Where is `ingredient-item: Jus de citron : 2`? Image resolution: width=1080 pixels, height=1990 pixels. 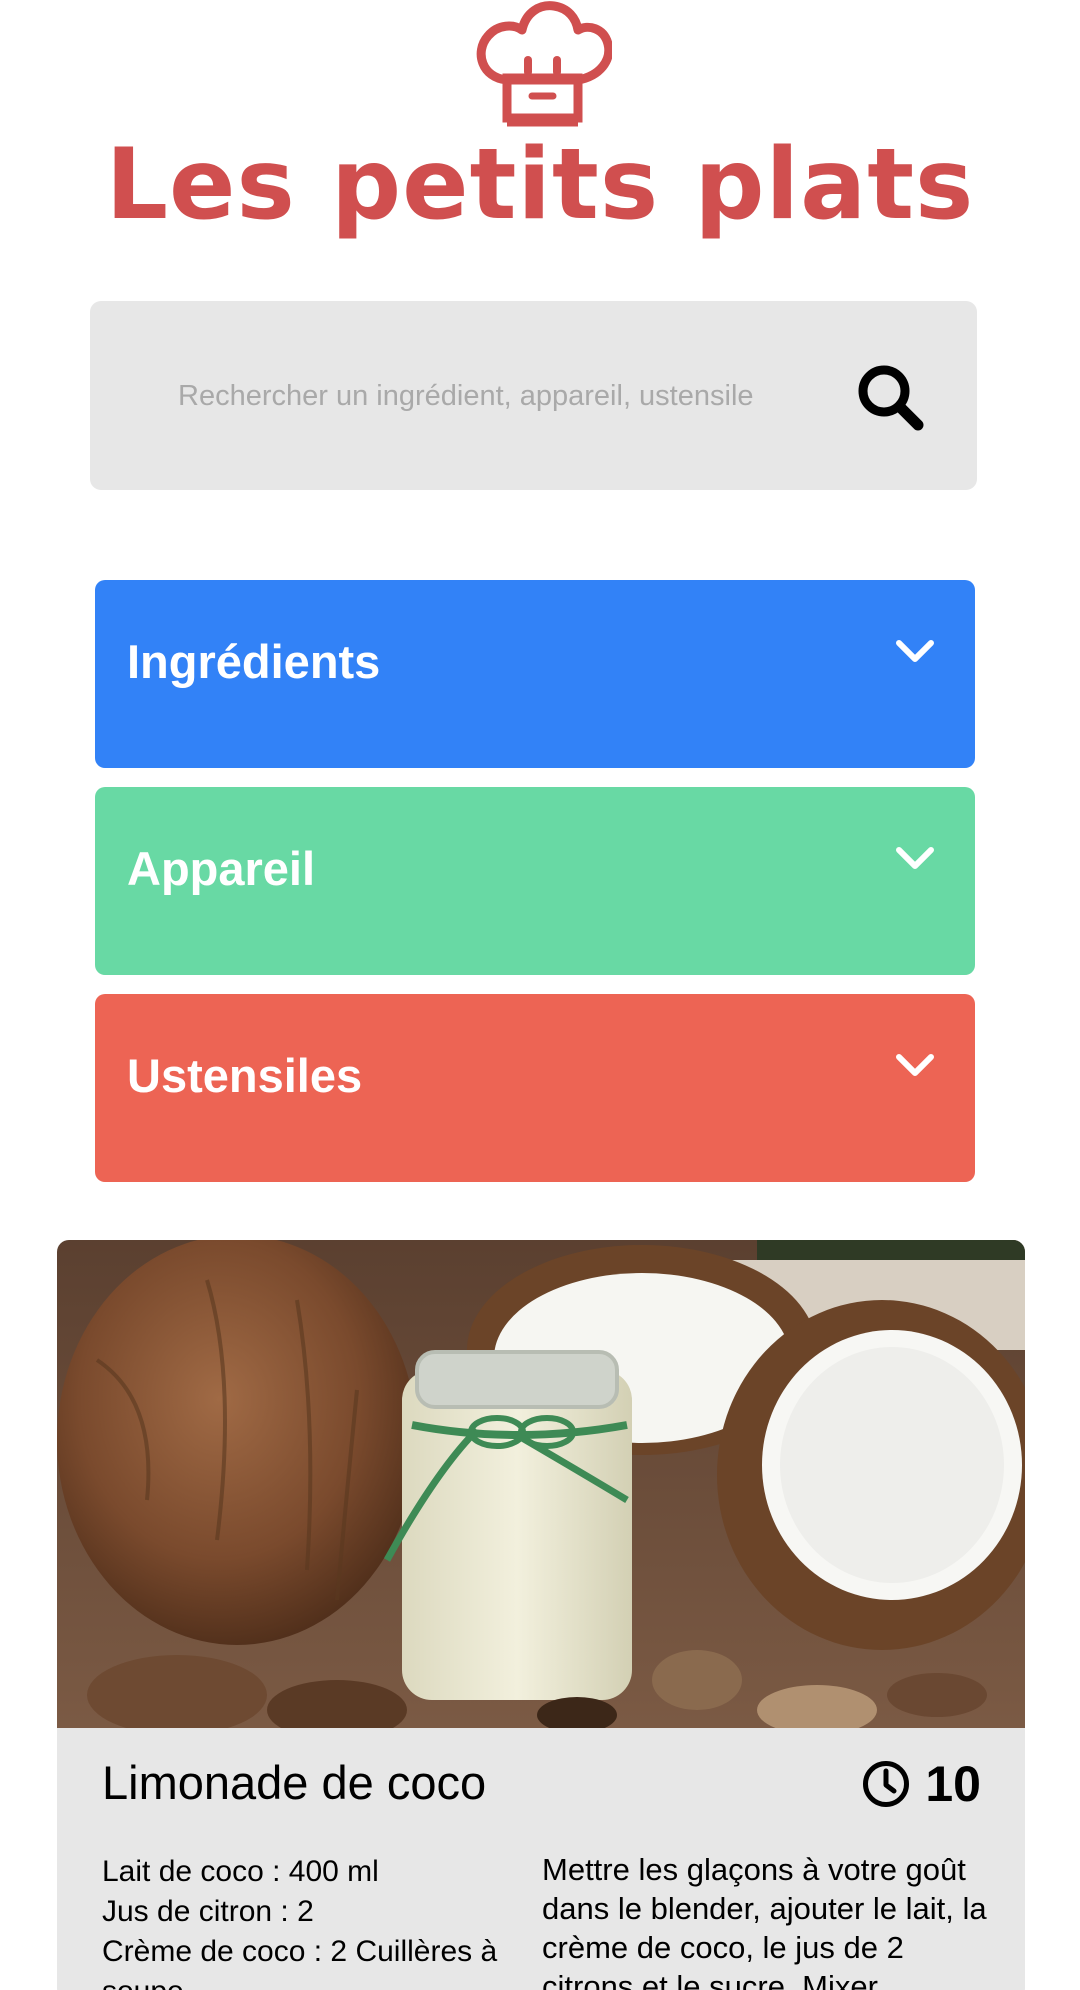
ingredient-item: Jus de citron : 2 is located at coordinates (208, 1911).